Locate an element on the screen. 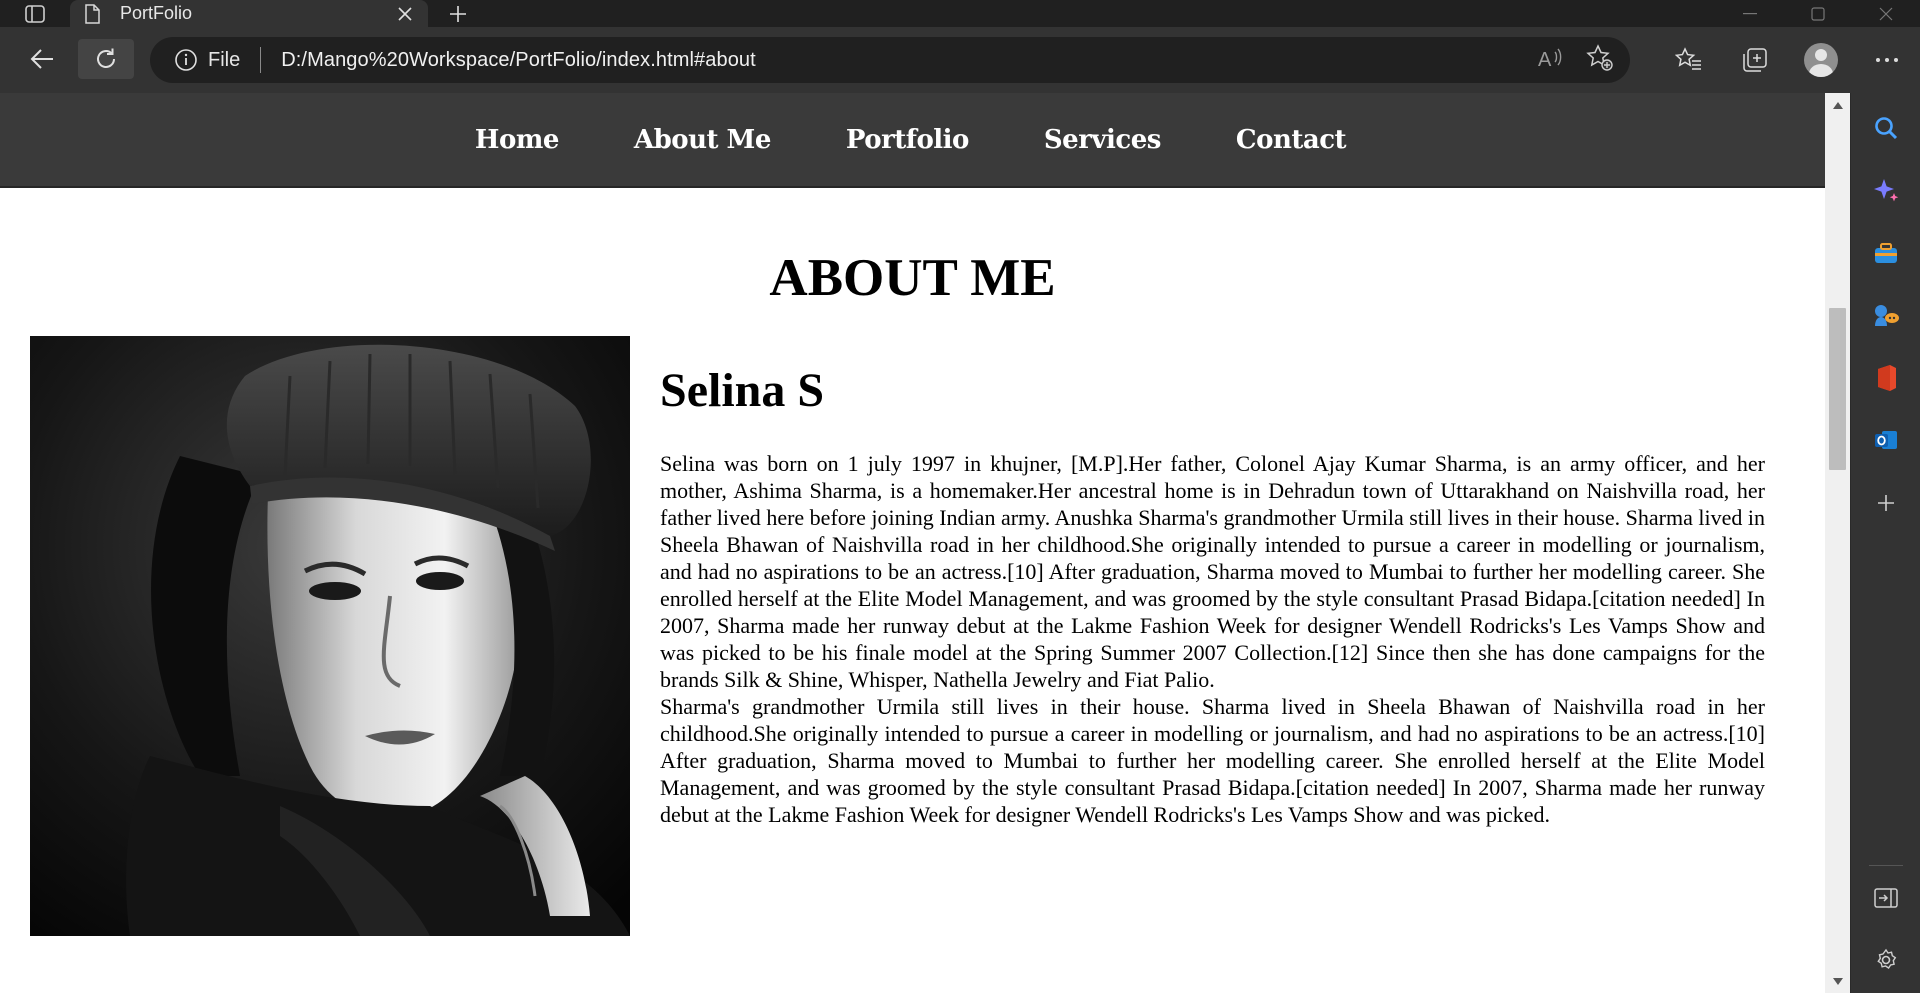  section-heading: ABOUT ME is located at coordinates (912, 278).